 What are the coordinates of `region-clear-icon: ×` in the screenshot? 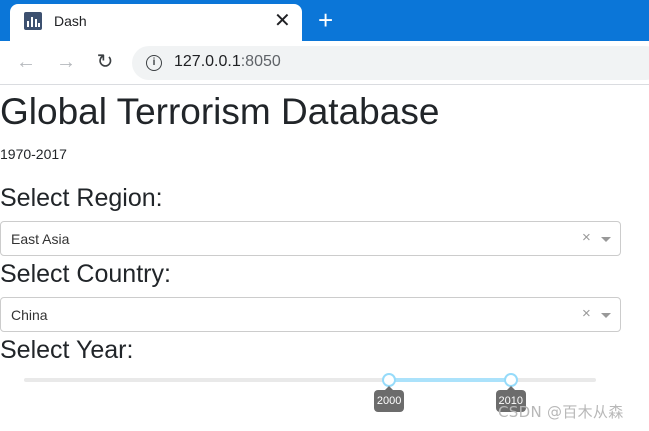 It's located at (586, 238).